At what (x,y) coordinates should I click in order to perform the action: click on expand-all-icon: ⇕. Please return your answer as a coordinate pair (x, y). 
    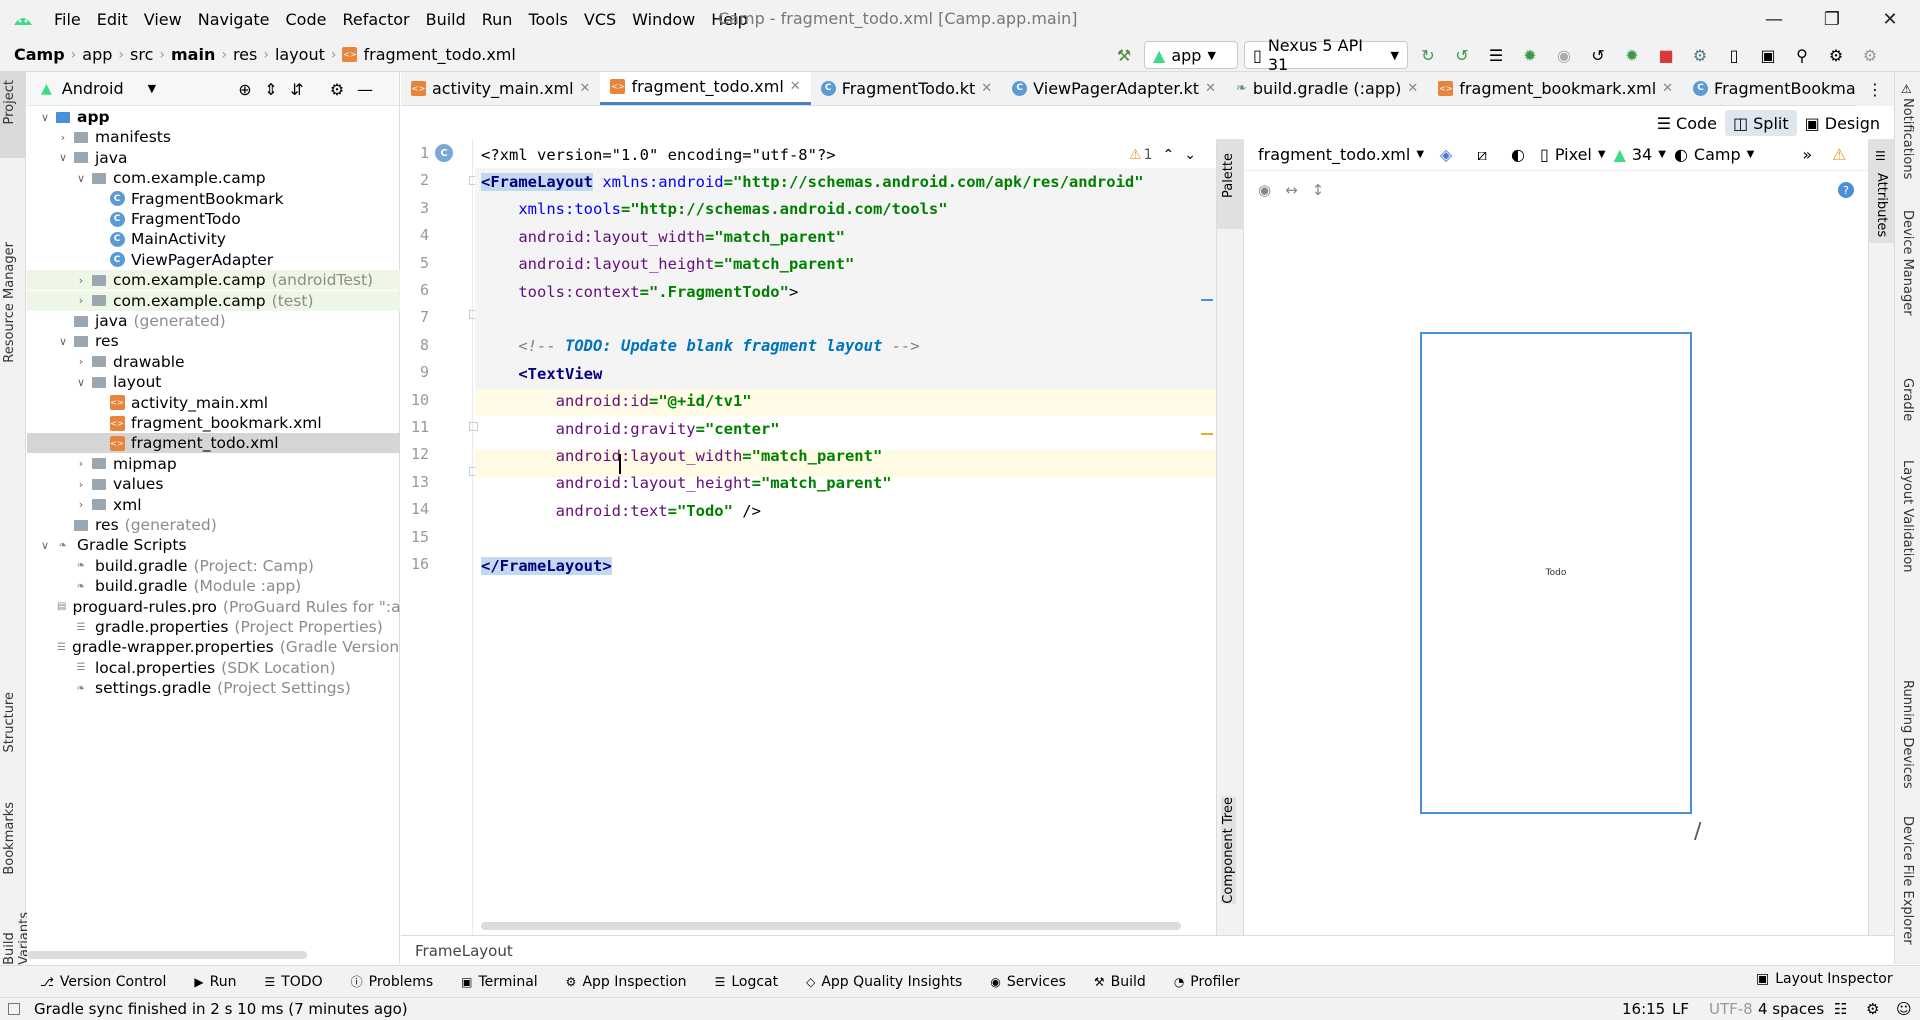
    Looking at the image, I should click on (271, 89).